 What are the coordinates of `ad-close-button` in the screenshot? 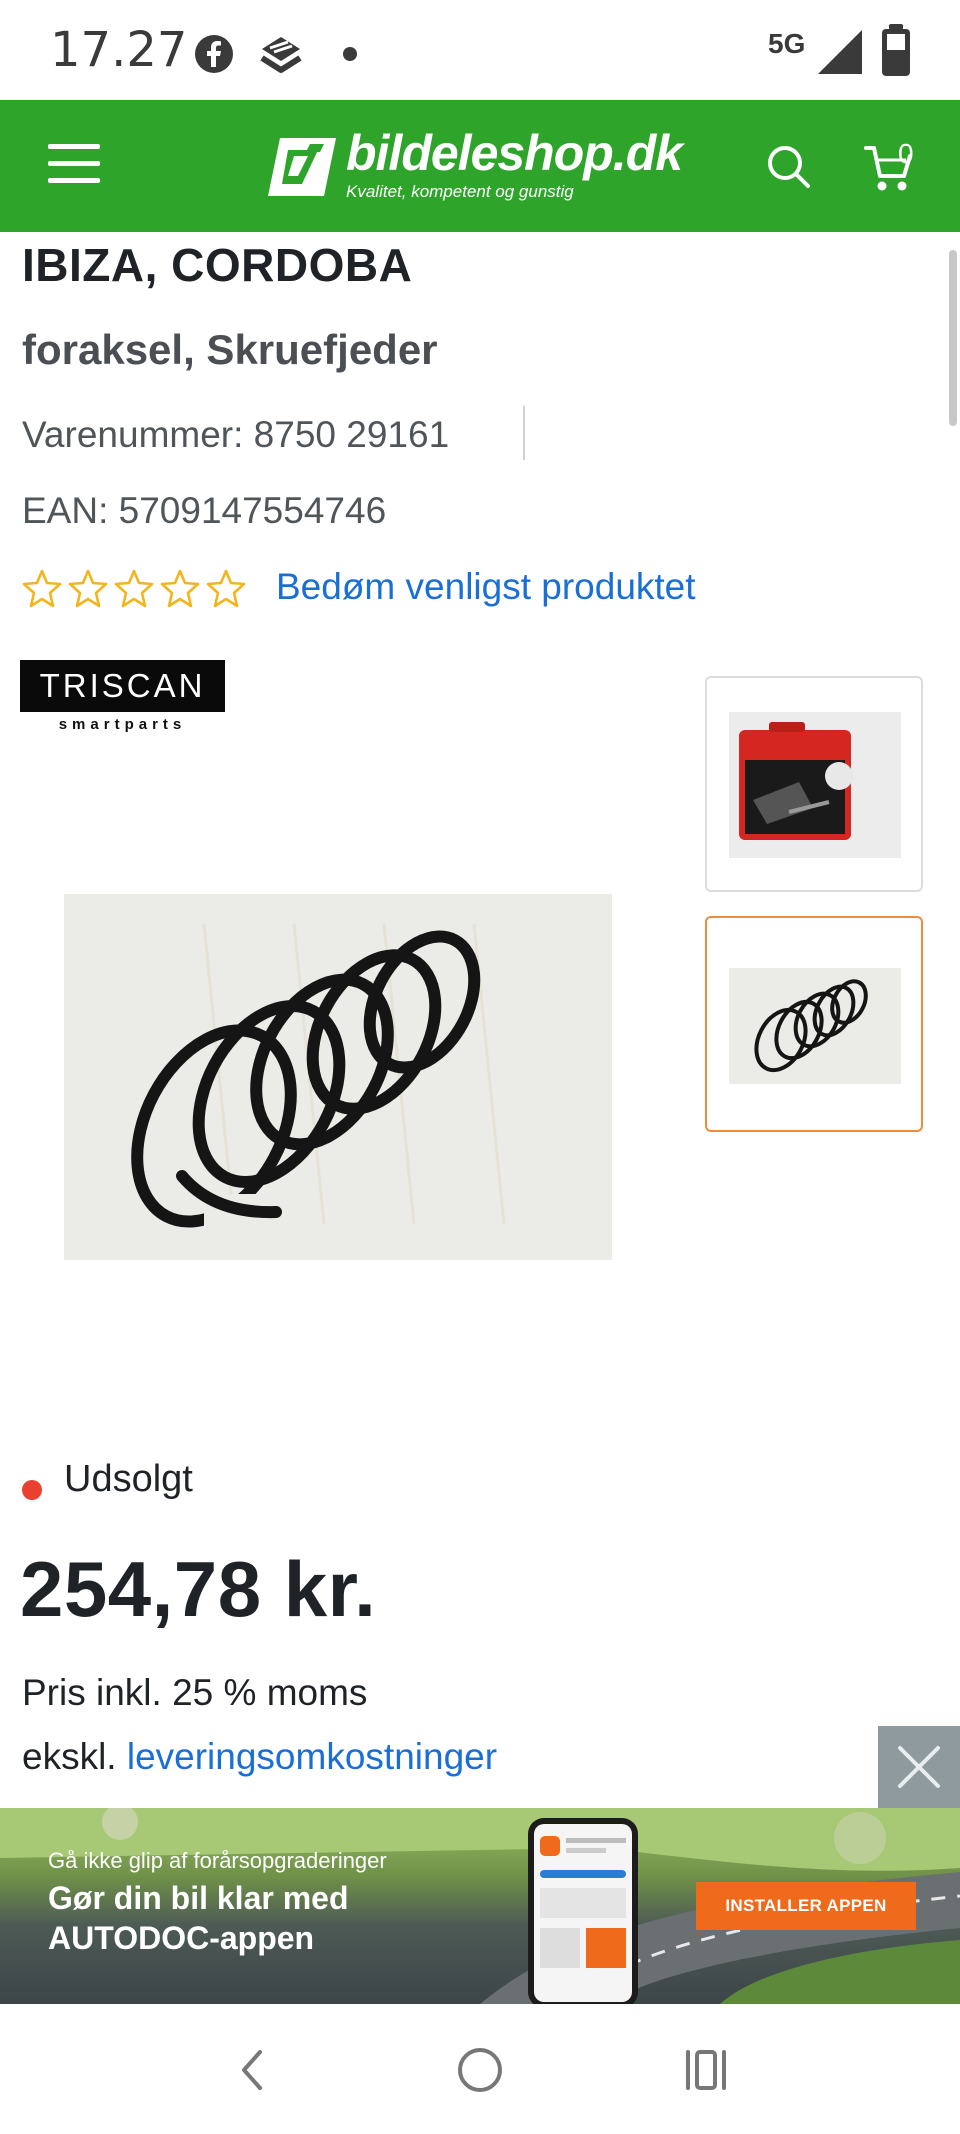 It's located at (919, 1767).